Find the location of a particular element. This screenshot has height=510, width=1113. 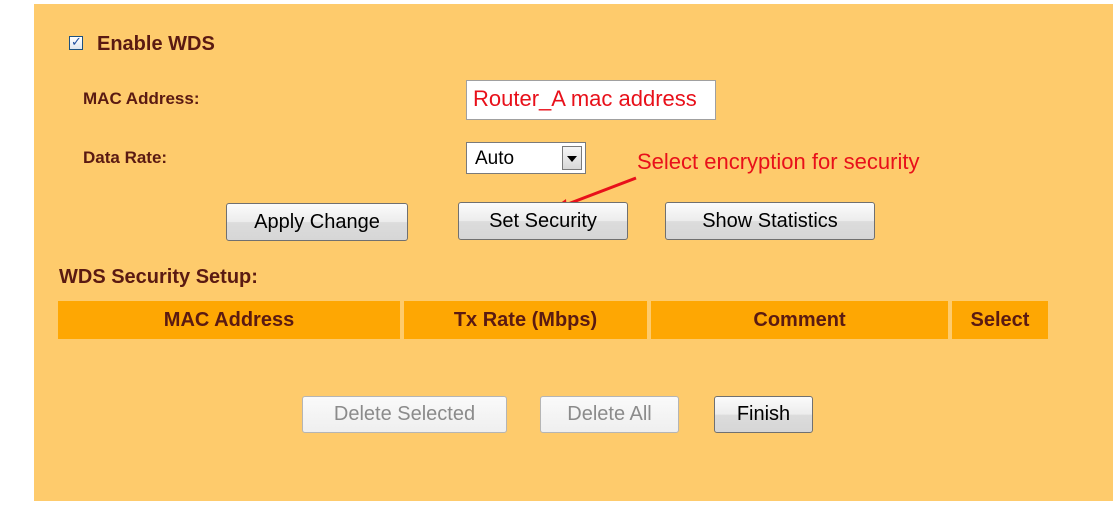

data-rate-value: Auto is located at coordinates (495, 158).